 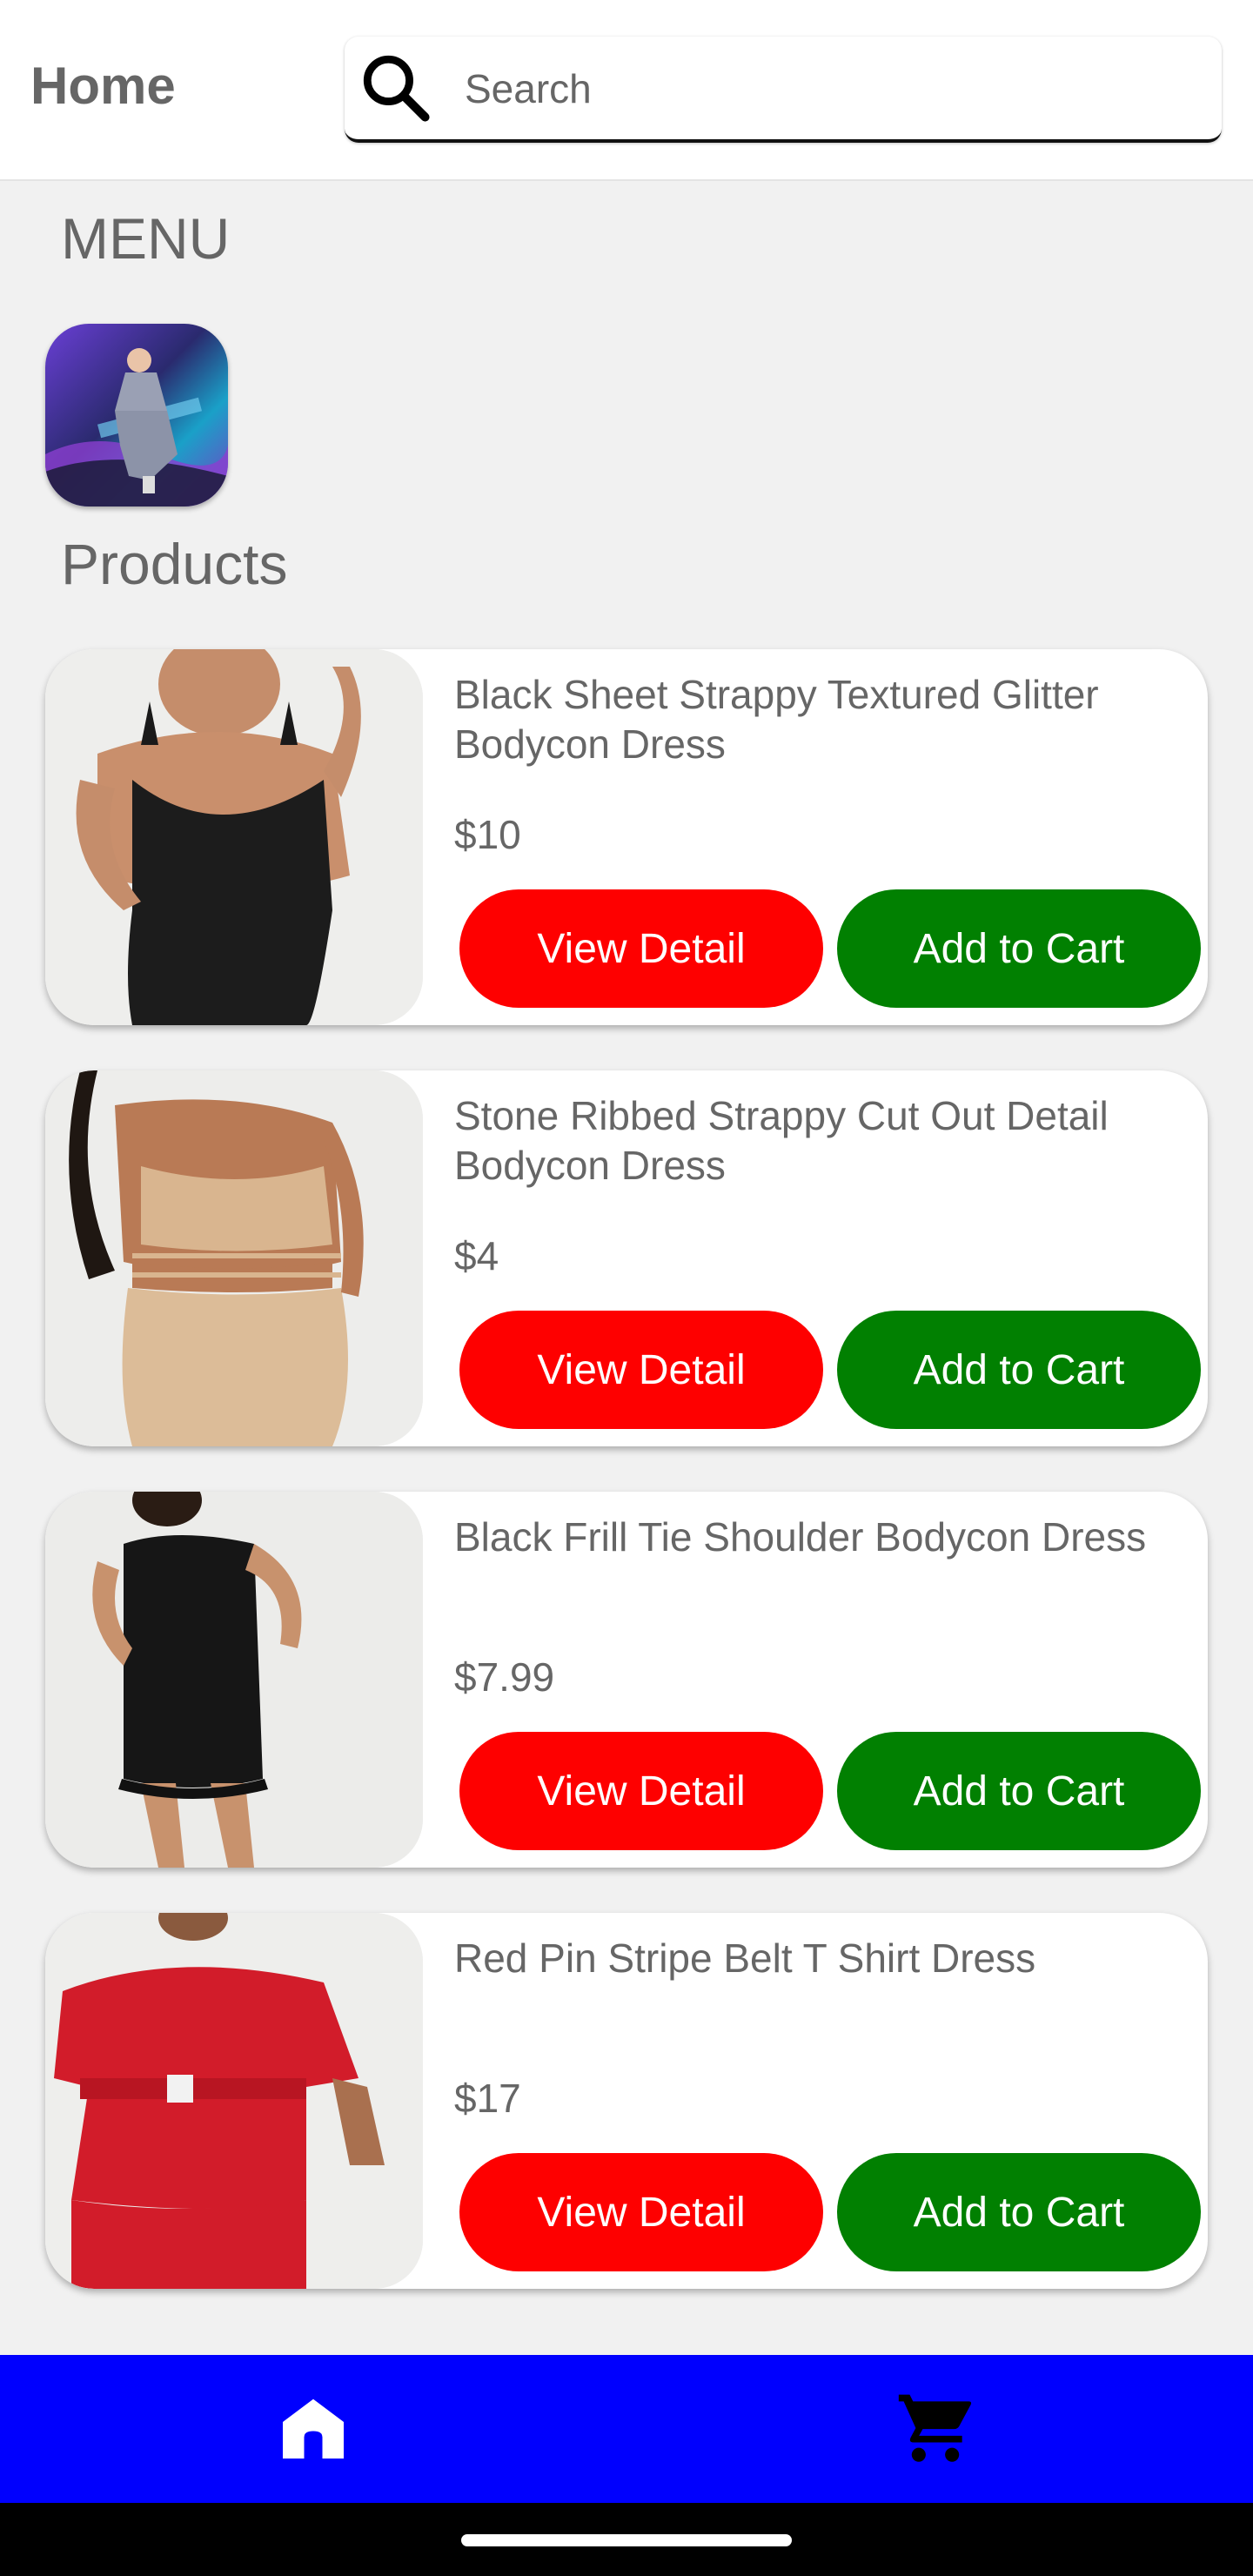 What do you see at coordinates (396, 89) in the screenshot?
I see `search-icon` at bounding box center [396, 89].